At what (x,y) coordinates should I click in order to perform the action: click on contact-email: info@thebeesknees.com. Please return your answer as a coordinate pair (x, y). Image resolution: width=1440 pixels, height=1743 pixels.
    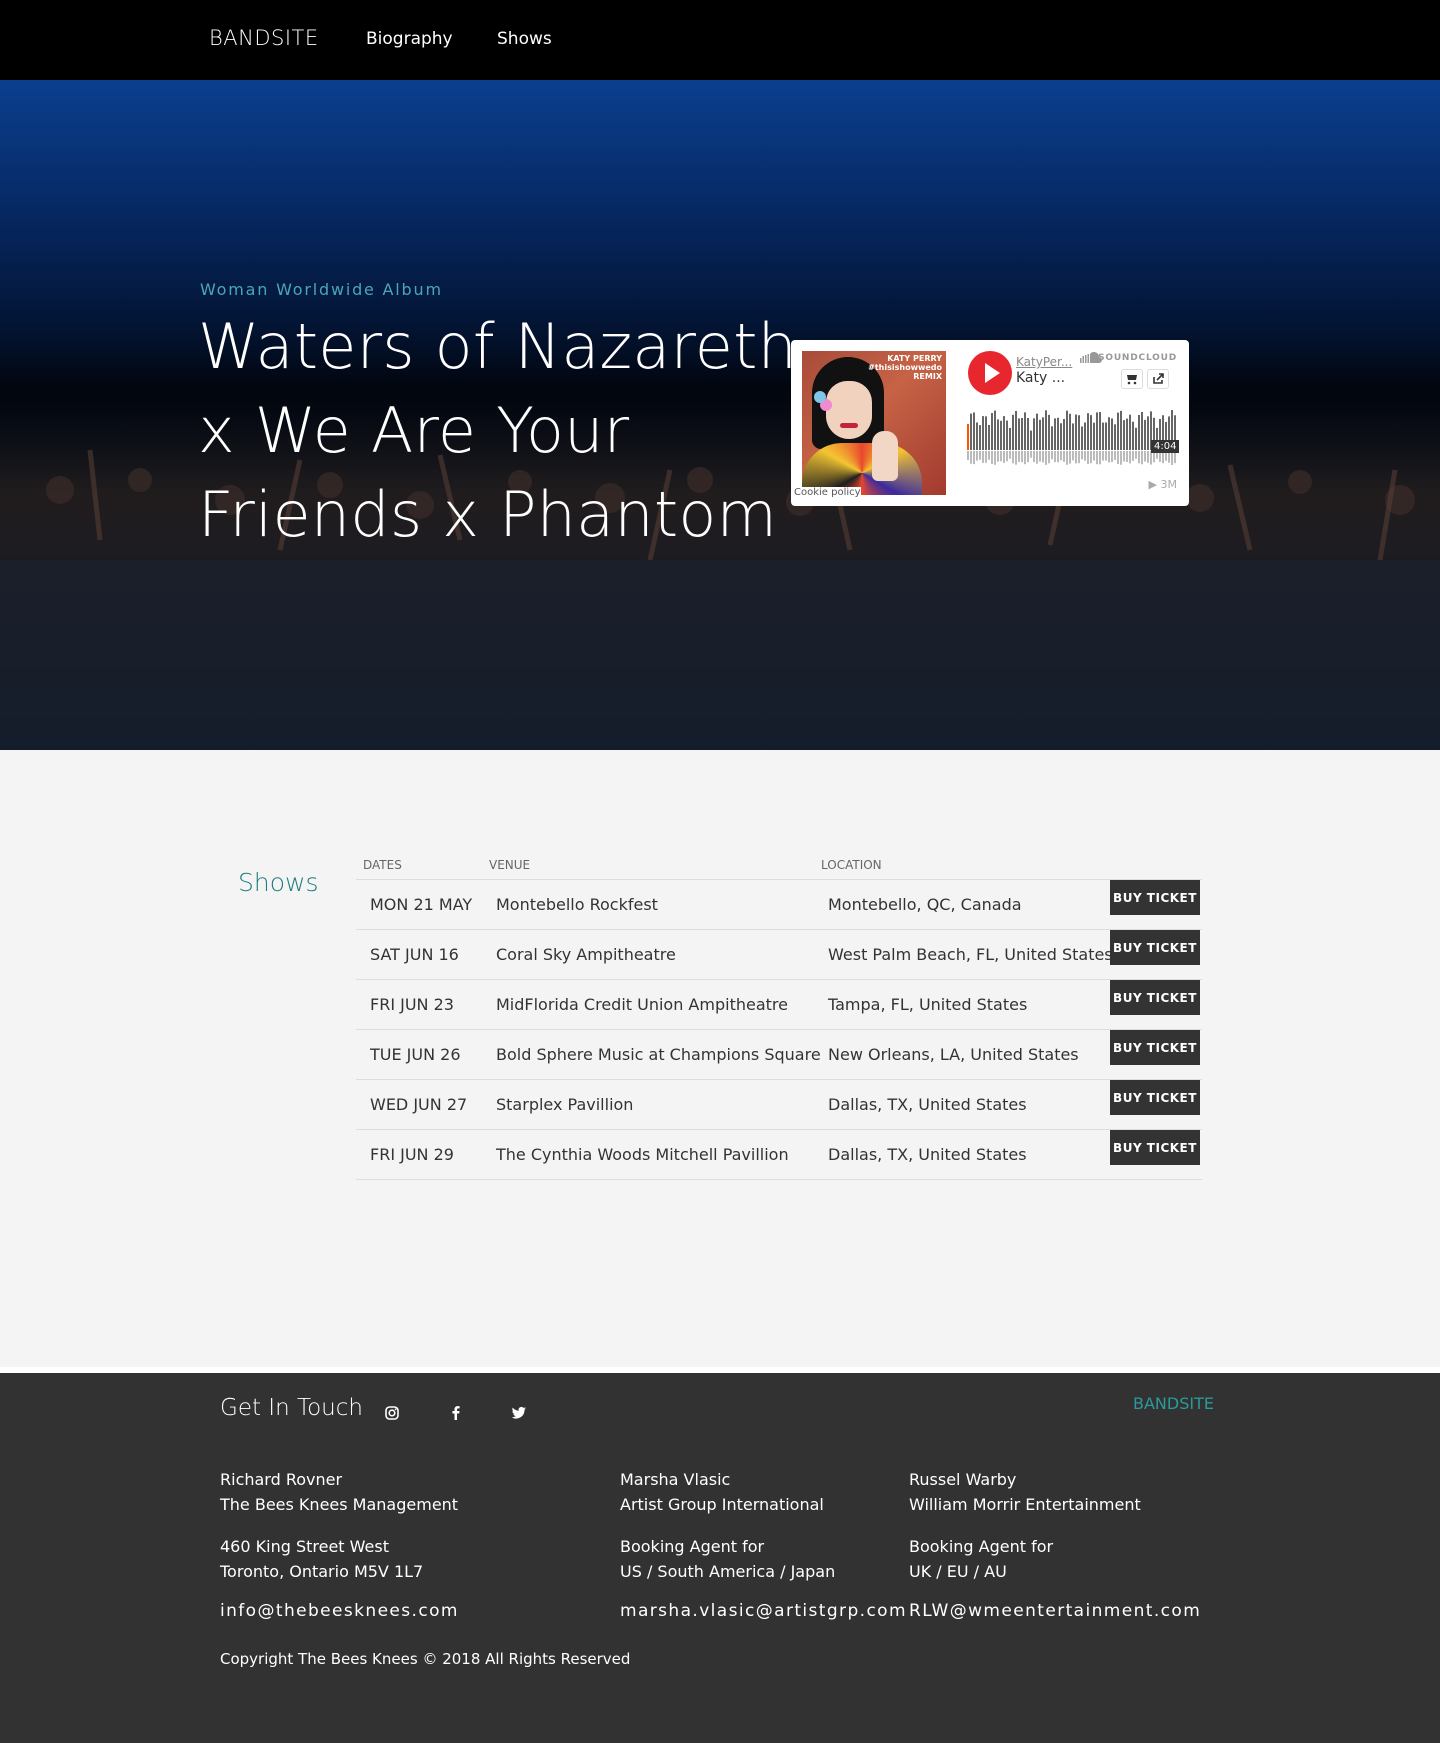
    Looking at the image, I should click on (339, 1611).